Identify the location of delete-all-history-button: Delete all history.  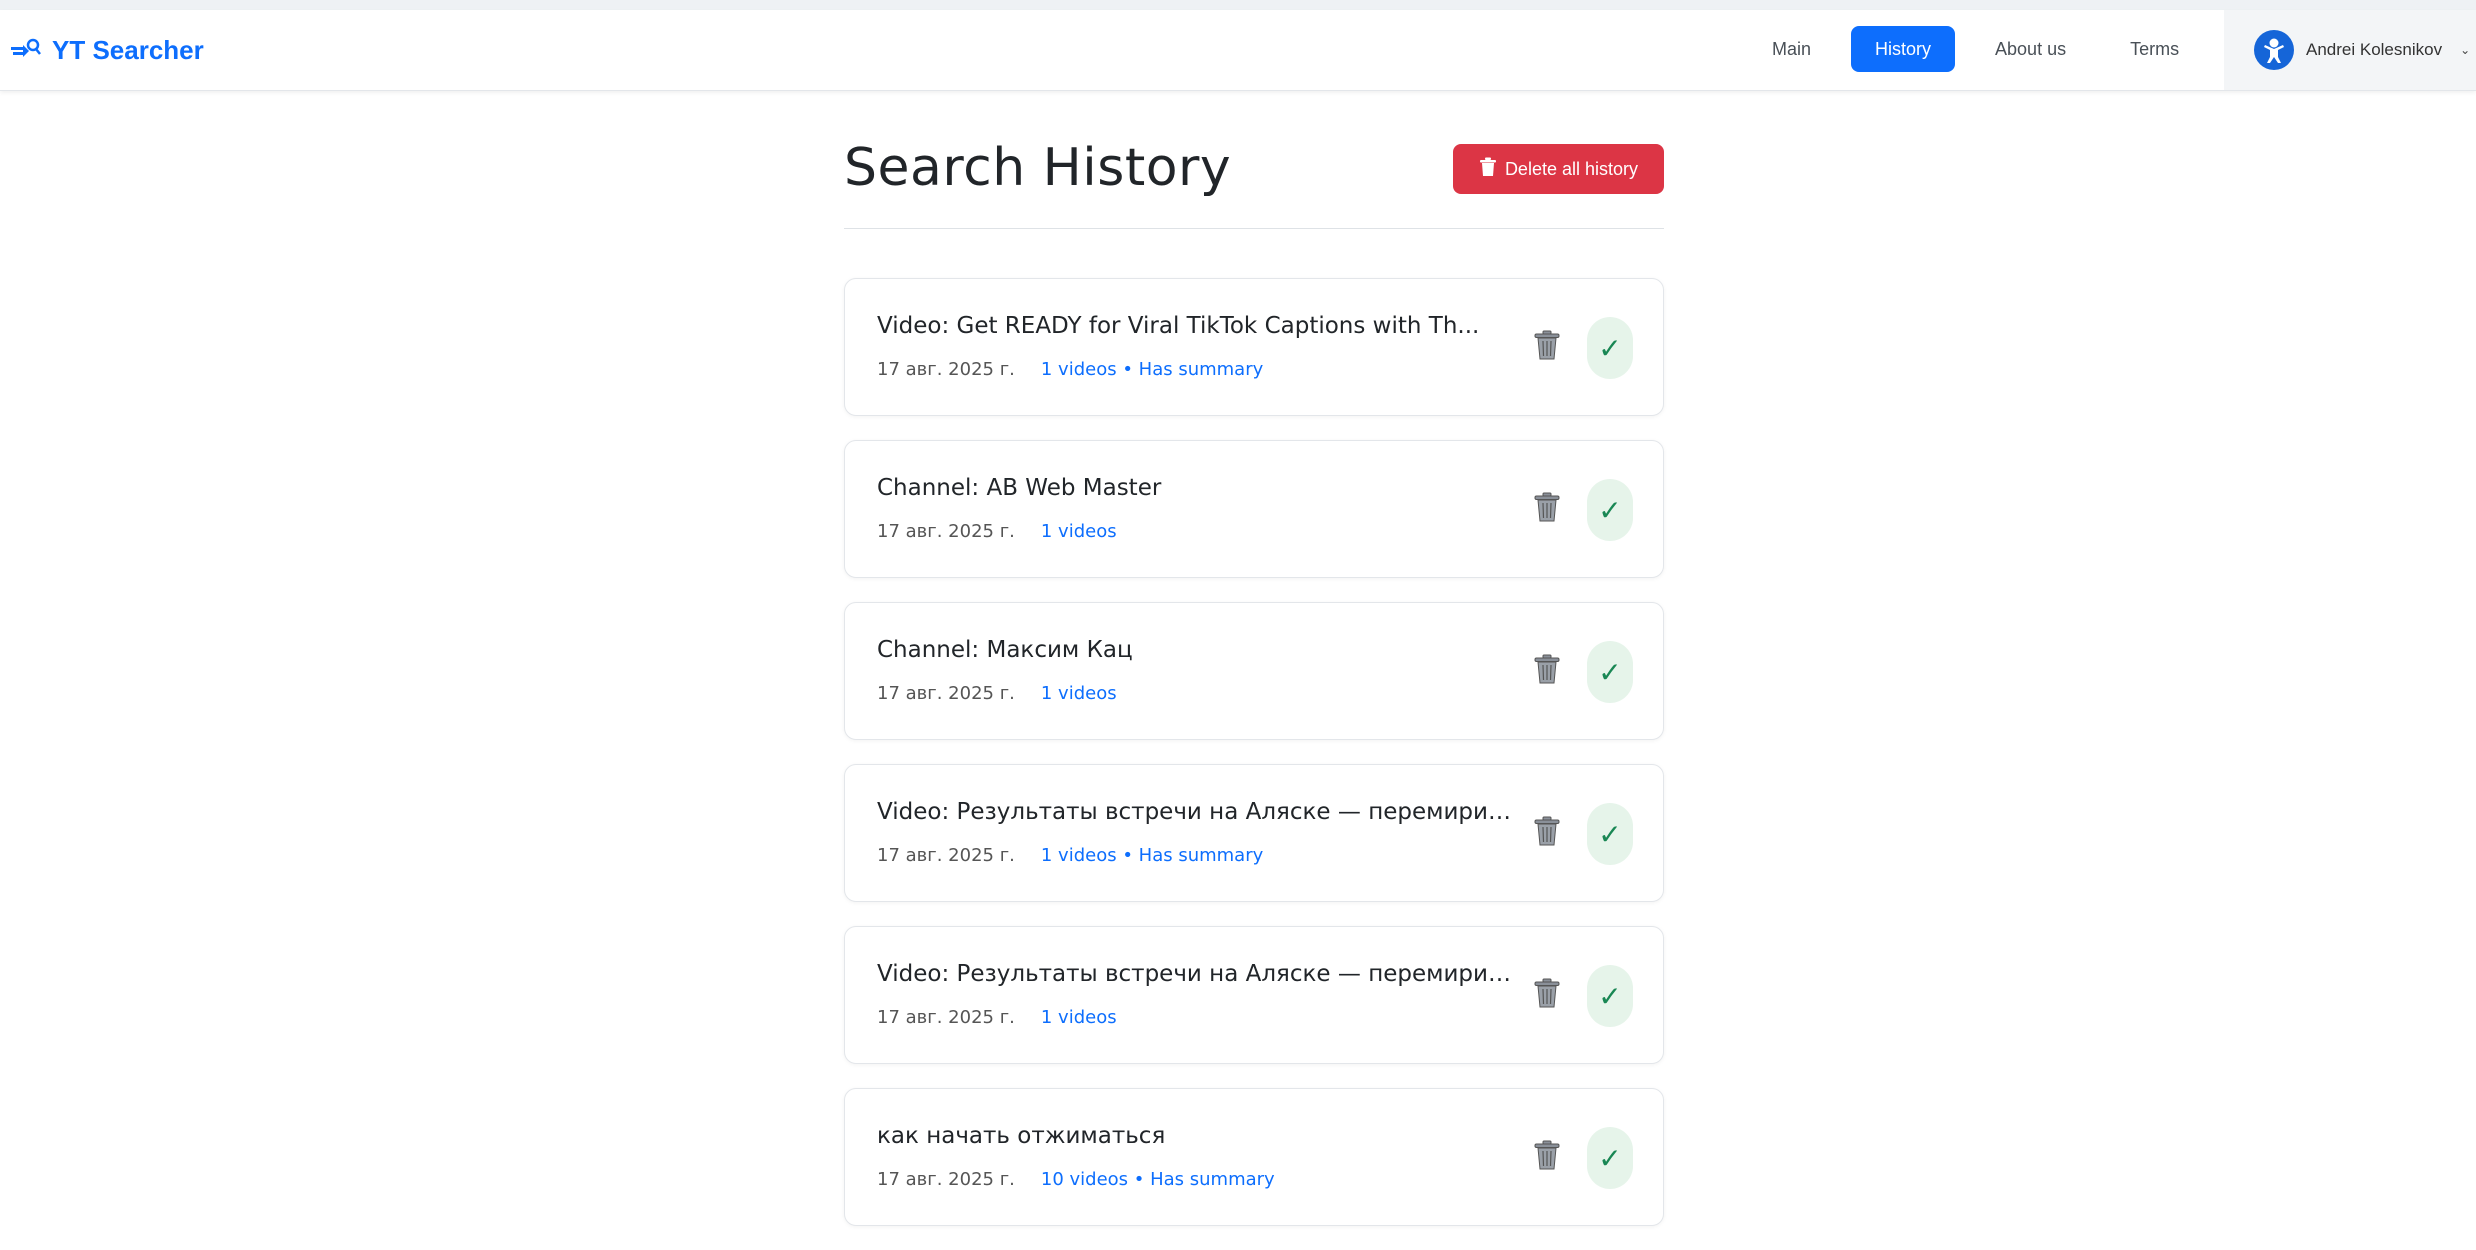
(1558, 169).